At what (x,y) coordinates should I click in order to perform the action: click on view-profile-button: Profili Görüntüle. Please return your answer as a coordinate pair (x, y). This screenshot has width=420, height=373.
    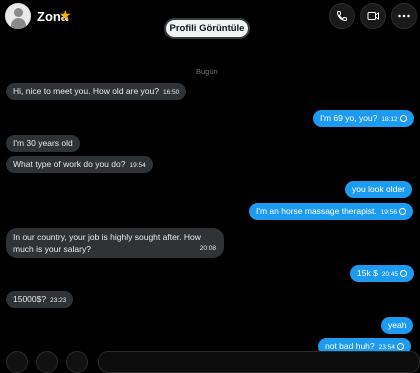
    Looking at the image, I should click on (207, 28).